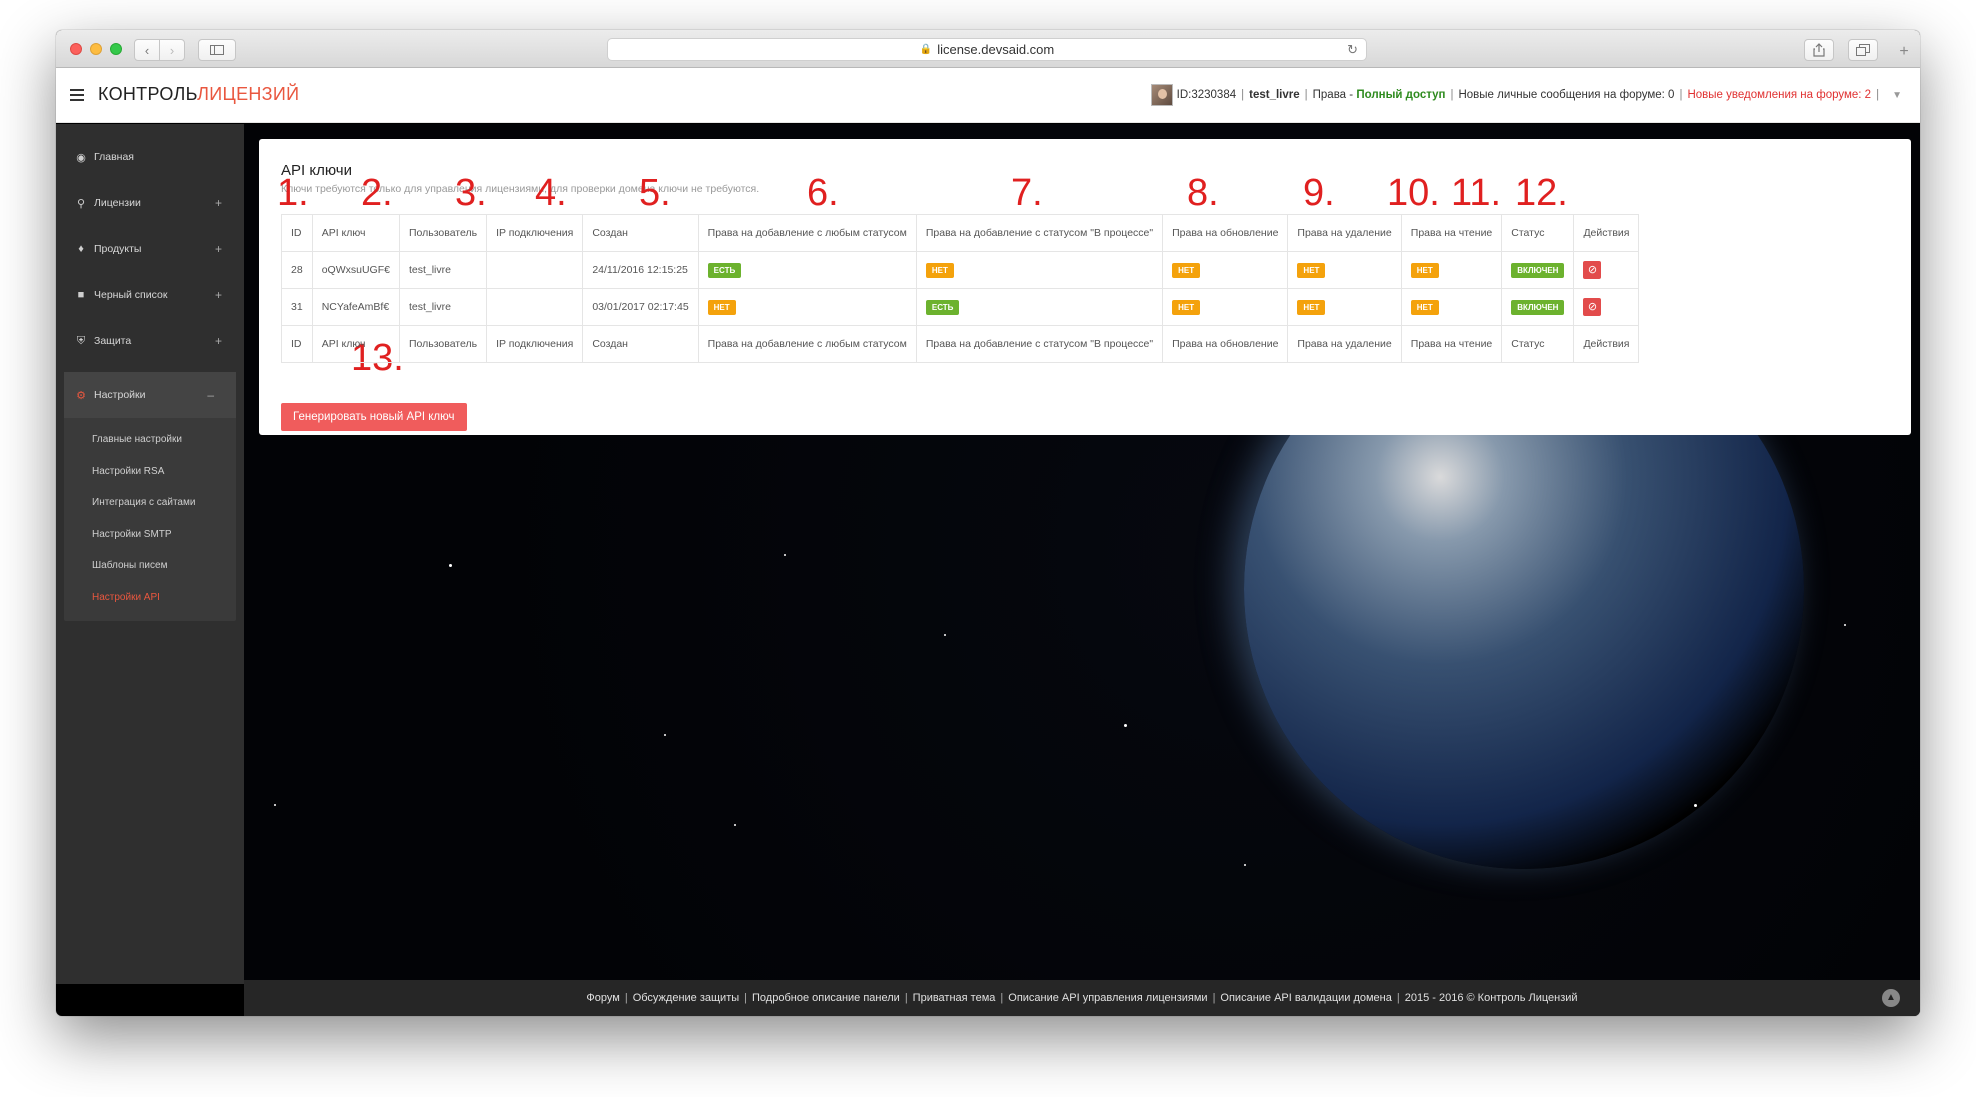 The image size is (1976, 1097). What do you see at coordinates (1274, 95) in the screenshot?
I see `username: test_livre` at bounding box center [1274, 95].